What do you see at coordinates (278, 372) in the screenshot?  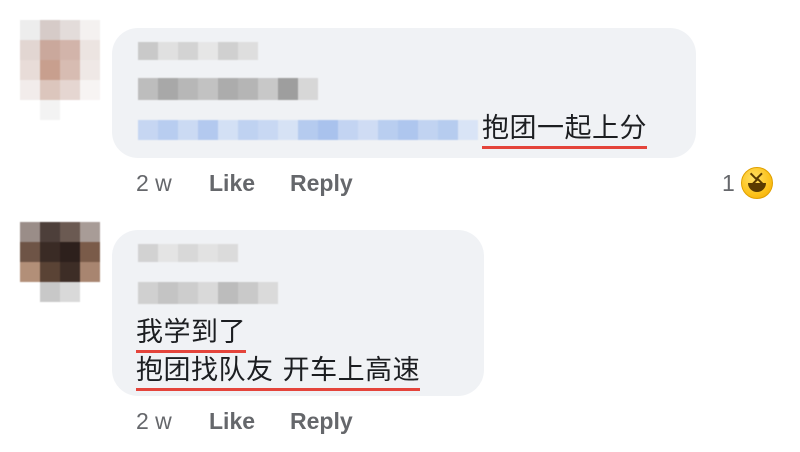 I see `comment-text-line-2: 抱团找队友 开车上高速` at bounding box center [278, 372].